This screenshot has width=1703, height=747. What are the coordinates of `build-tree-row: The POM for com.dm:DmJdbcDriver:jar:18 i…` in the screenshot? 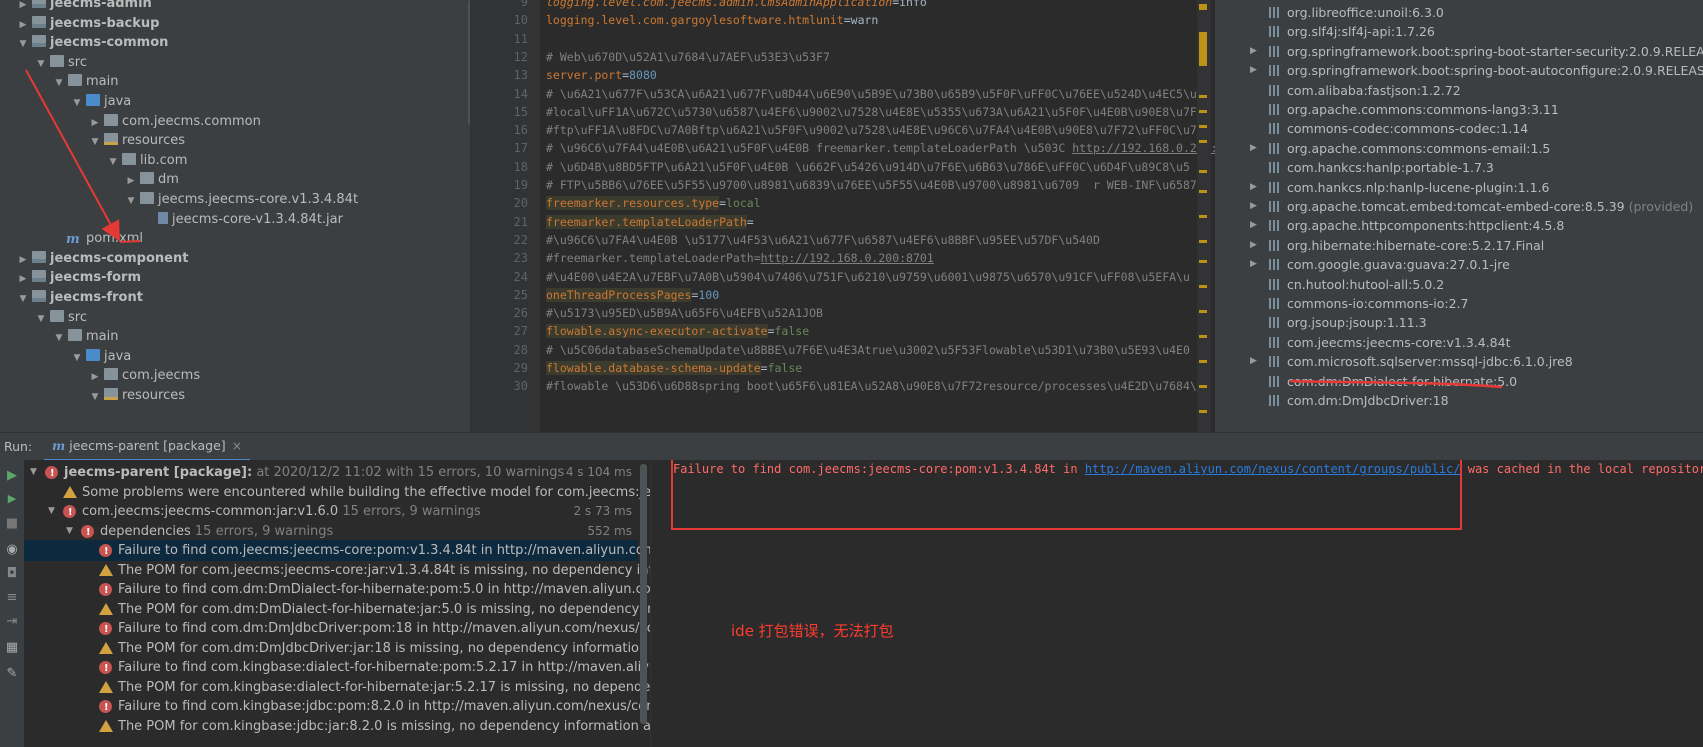 It's located at (337, 648).